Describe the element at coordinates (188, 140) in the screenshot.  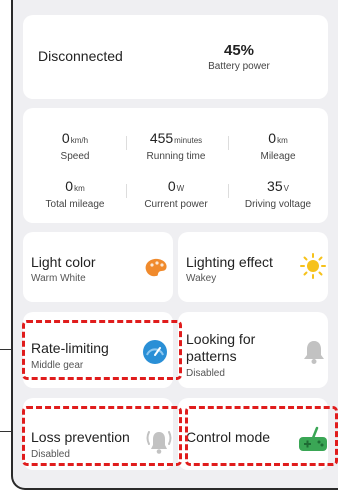
I see `stat-running-time-unit: minutes` at that location.